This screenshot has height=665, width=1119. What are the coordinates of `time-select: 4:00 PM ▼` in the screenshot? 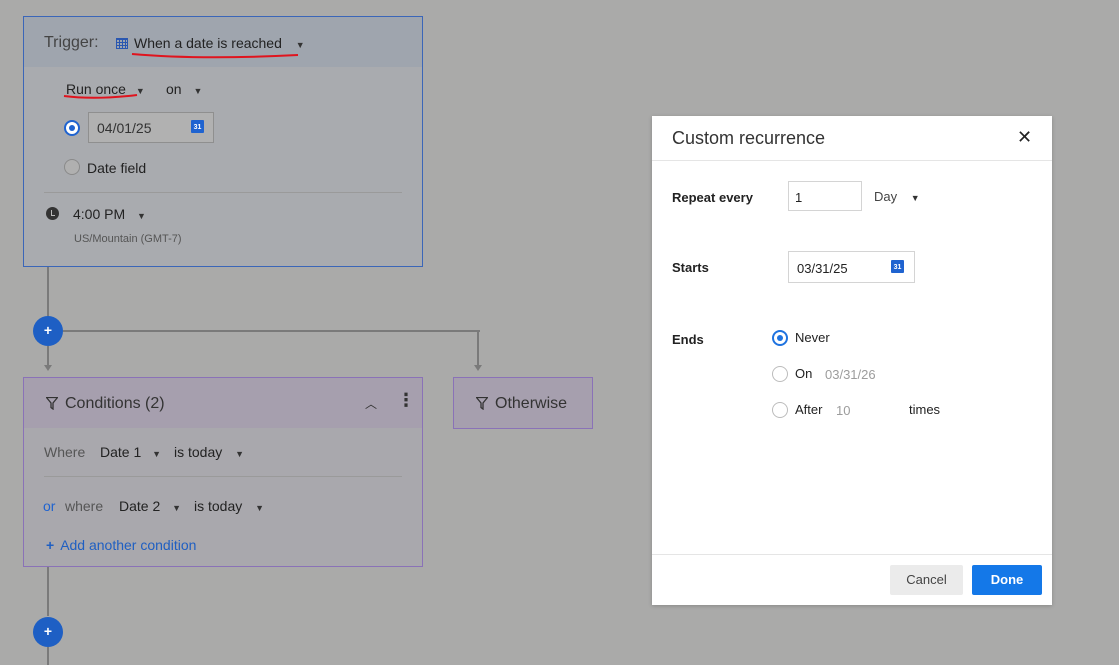 It's located at (109, 214).